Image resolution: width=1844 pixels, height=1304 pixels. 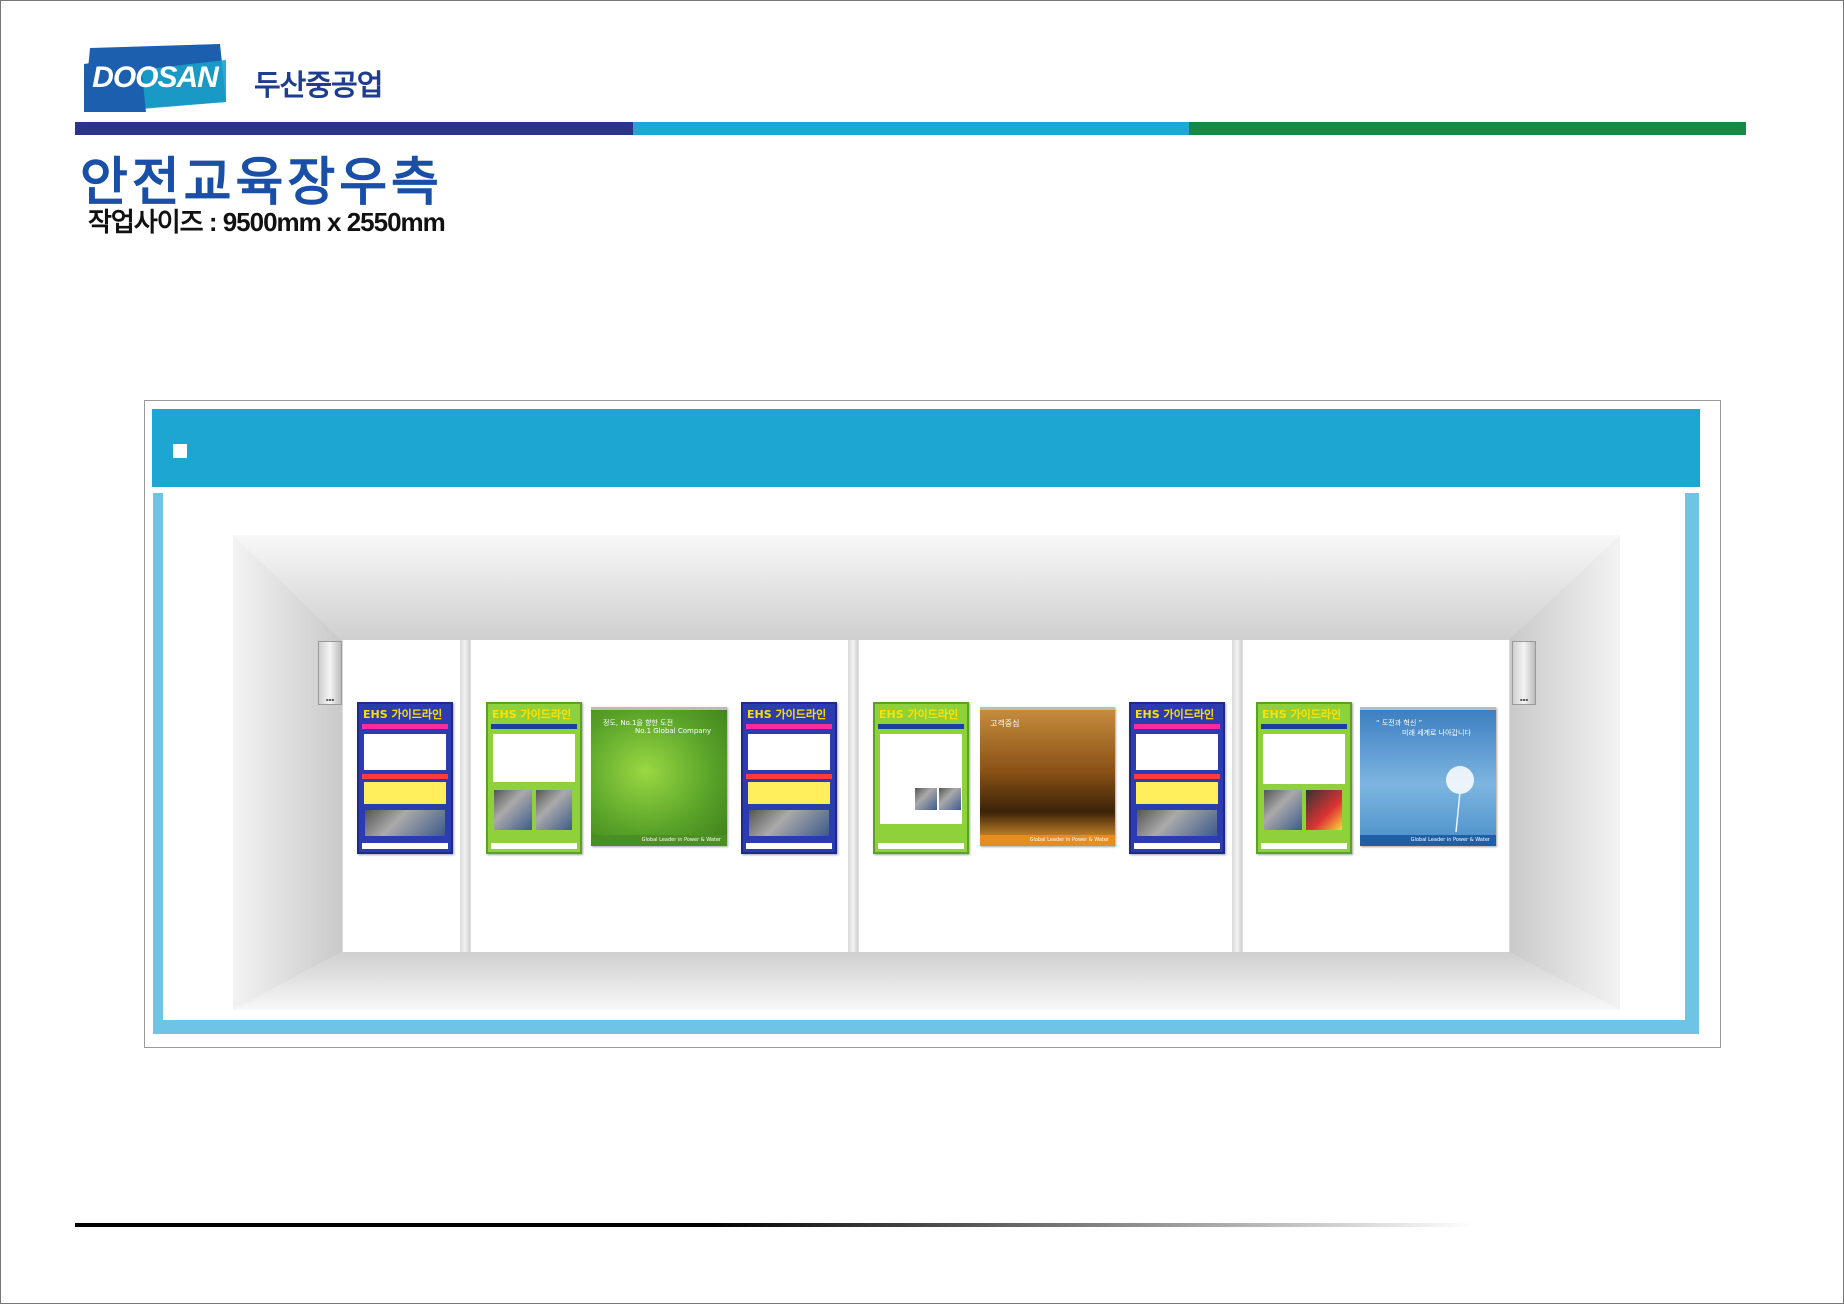 I want to click on floor, so click(x=926, y=981).